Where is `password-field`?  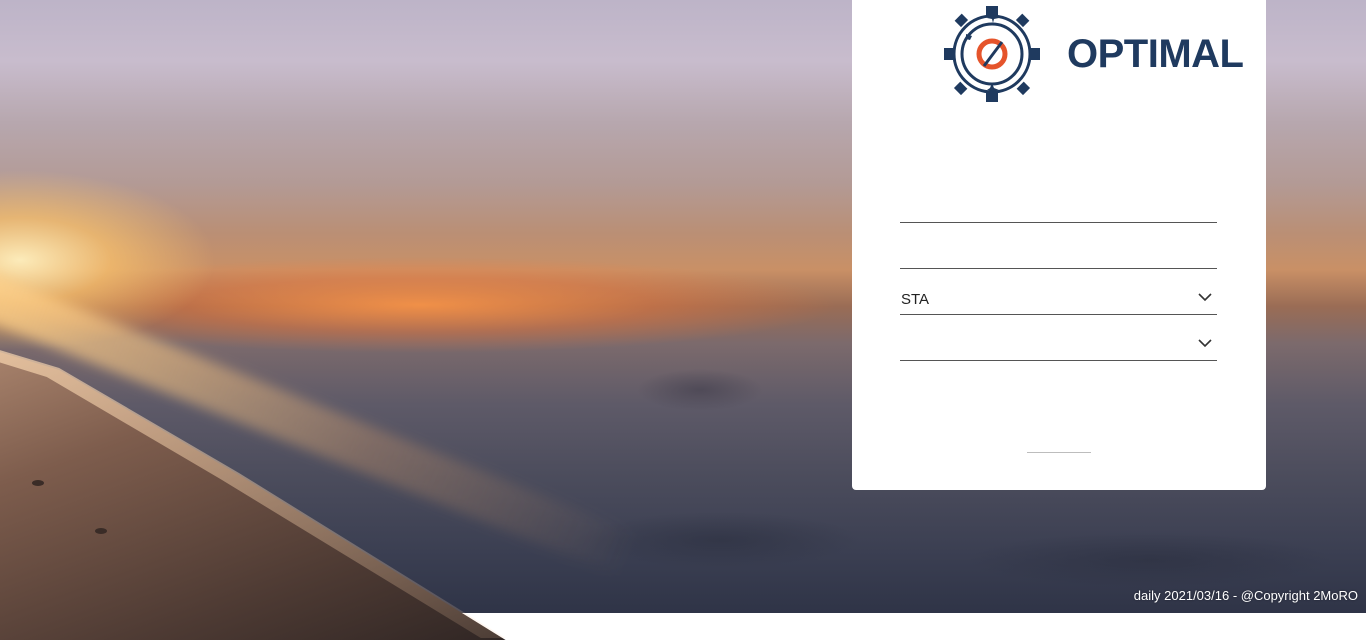 password-field is located at coordinates (1058, 253).